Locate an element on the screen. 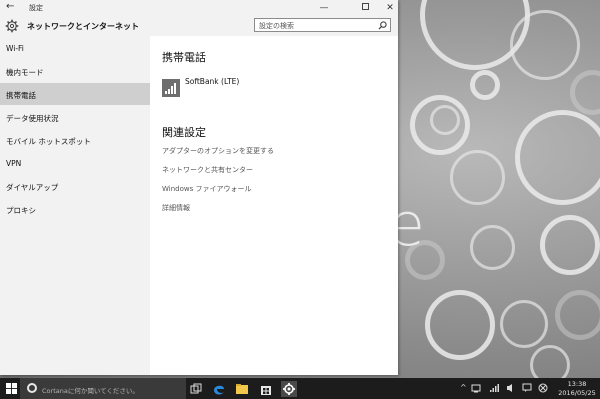 This screenshot has width=600, height=399. page-title: ネットワークとインターネット is located at coordinates (83, 26).